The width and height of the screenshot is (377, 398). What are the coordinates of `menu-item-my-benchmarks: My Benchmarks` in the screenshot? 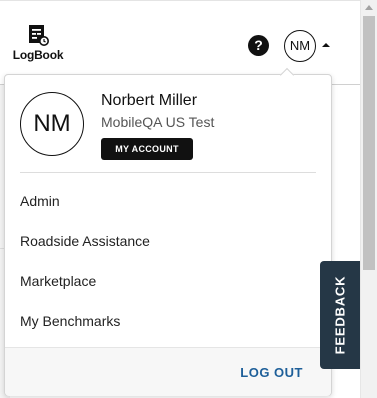 It's located at (165, 321).